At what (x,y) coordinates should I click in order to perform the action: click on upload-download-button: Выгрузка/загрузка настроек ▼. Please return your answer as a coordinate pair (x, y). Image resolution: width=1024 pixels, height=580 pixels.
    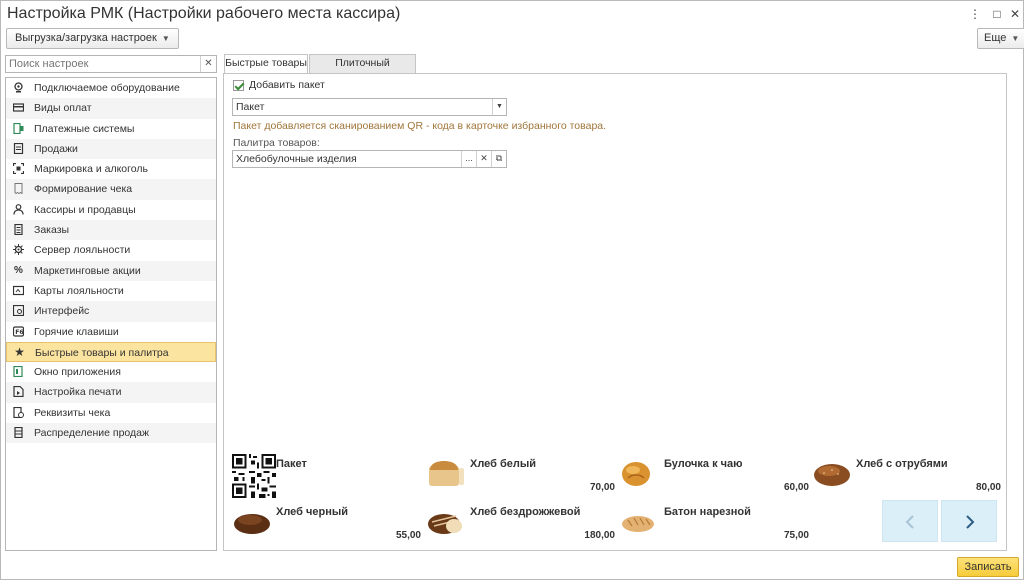
    Looking at the image, I should click on (92, 38).